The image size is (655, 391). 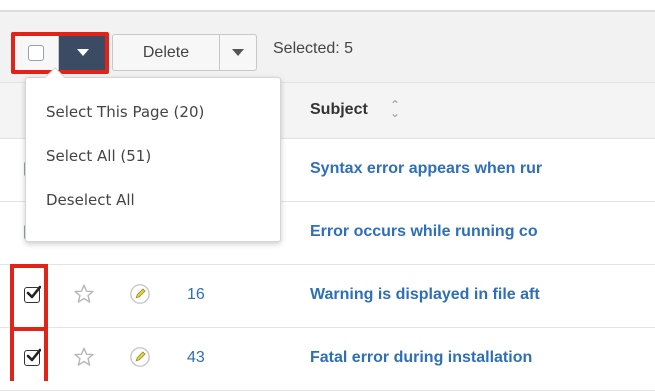 I want to click on select-options-dropdown, so click(x=83, y=52).